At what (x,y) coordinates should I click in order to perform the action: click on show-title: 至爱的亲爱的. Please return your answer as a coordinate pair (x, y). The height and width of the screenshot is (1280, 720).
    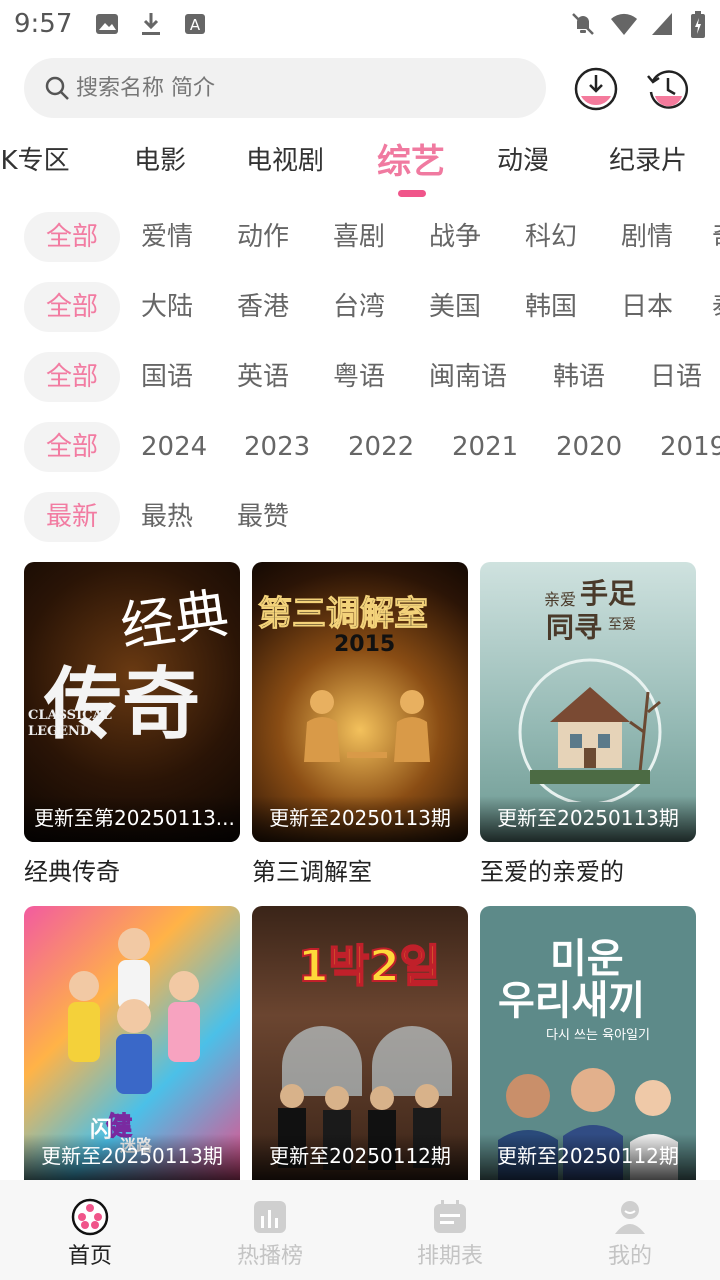
    Looking at the image, I should click on (588, 869).